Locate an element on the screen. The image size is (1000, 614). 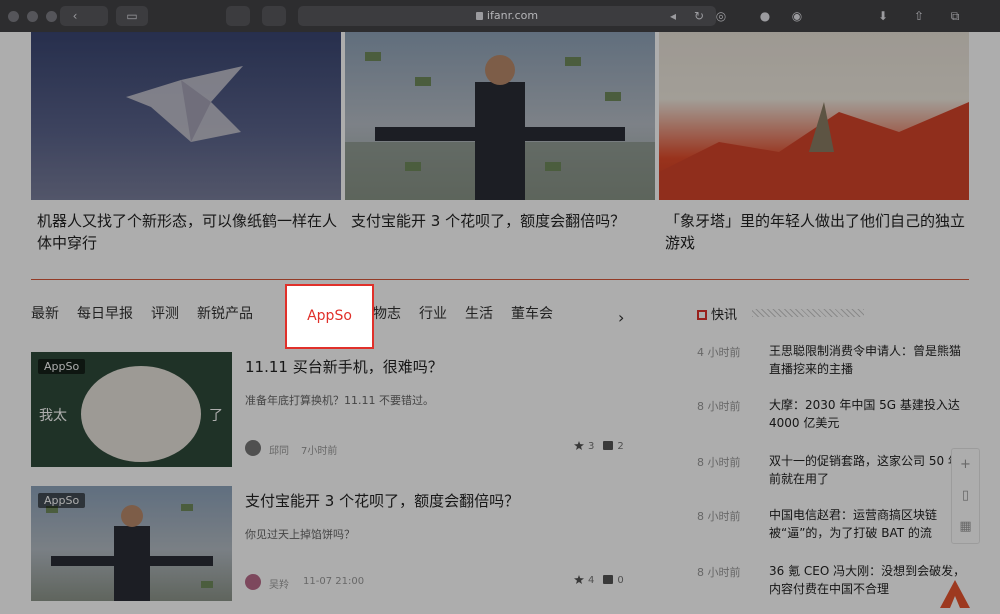
article-title: 支付宝能开 3 个花呗了，额度会翻倍吗？ is located at coordinates (382, 500).